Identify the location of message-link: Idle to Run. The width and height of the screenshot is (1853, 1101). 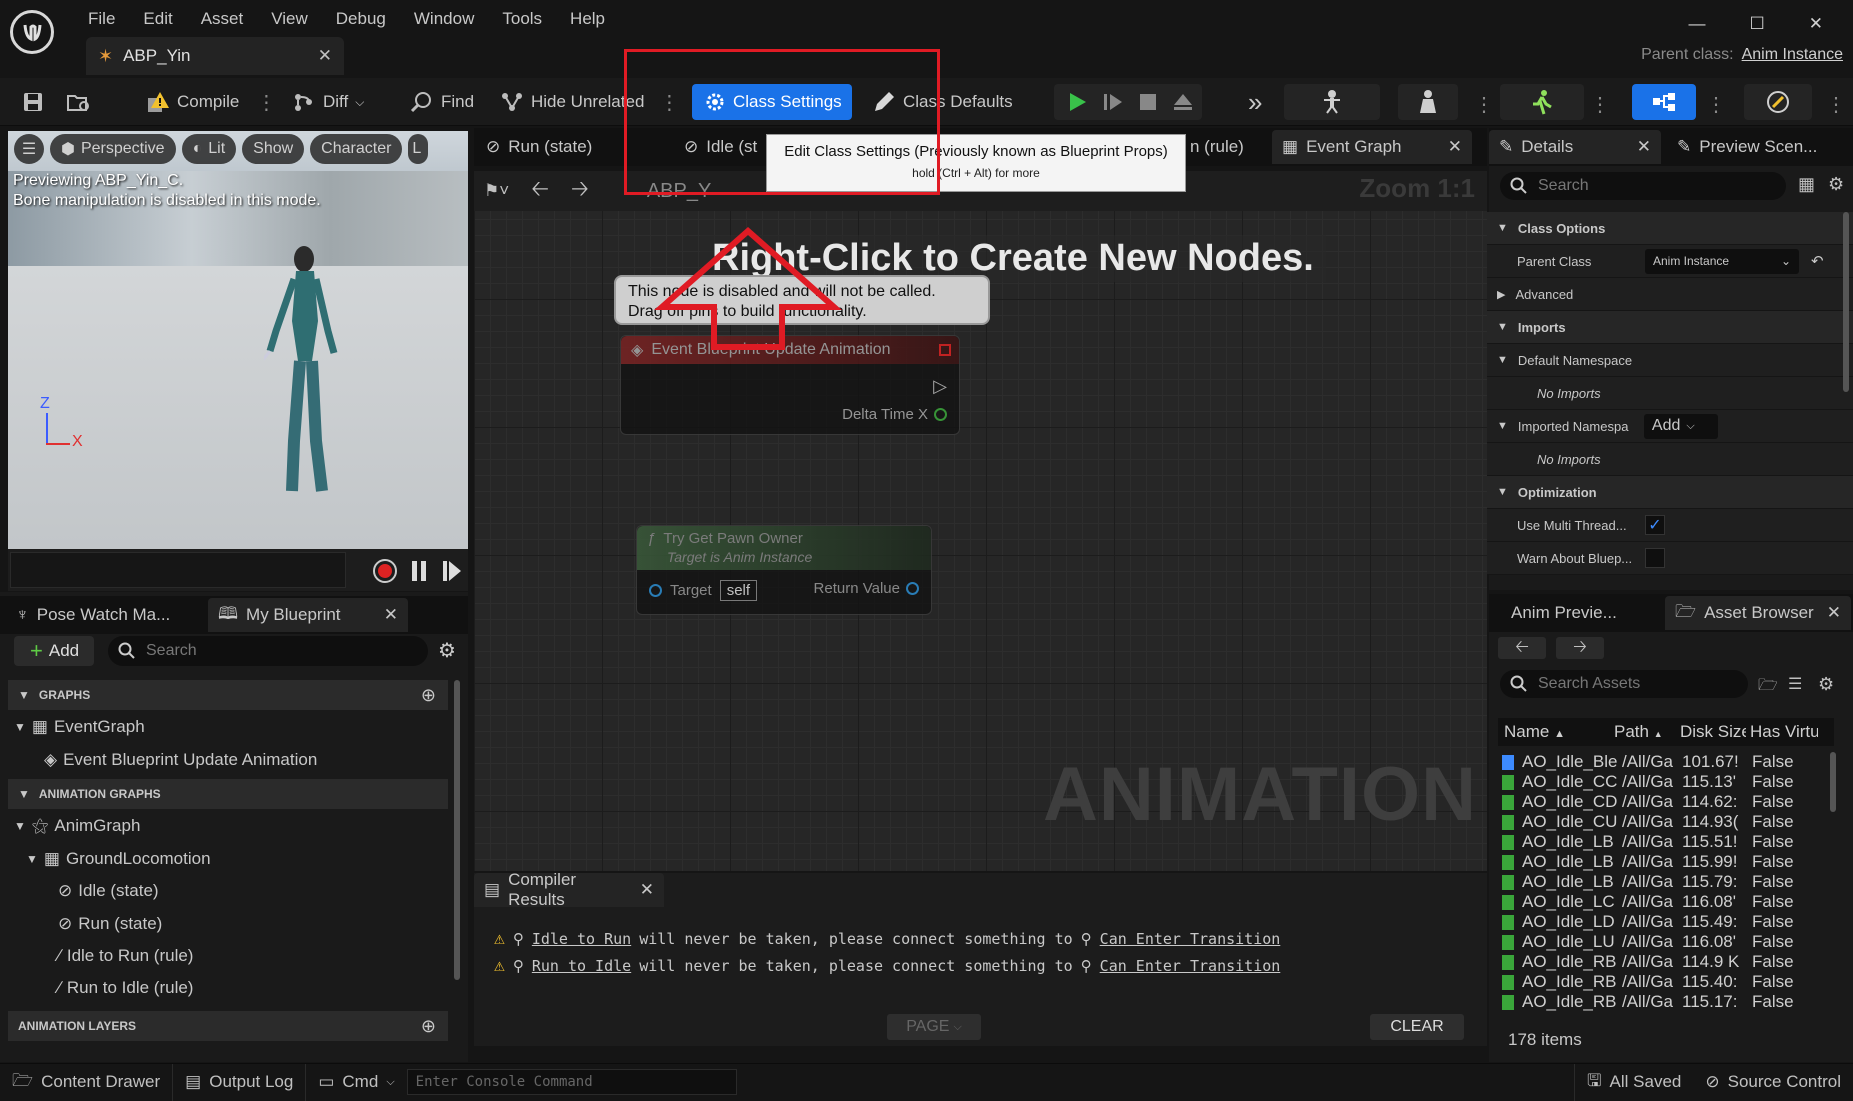
(581, 939).